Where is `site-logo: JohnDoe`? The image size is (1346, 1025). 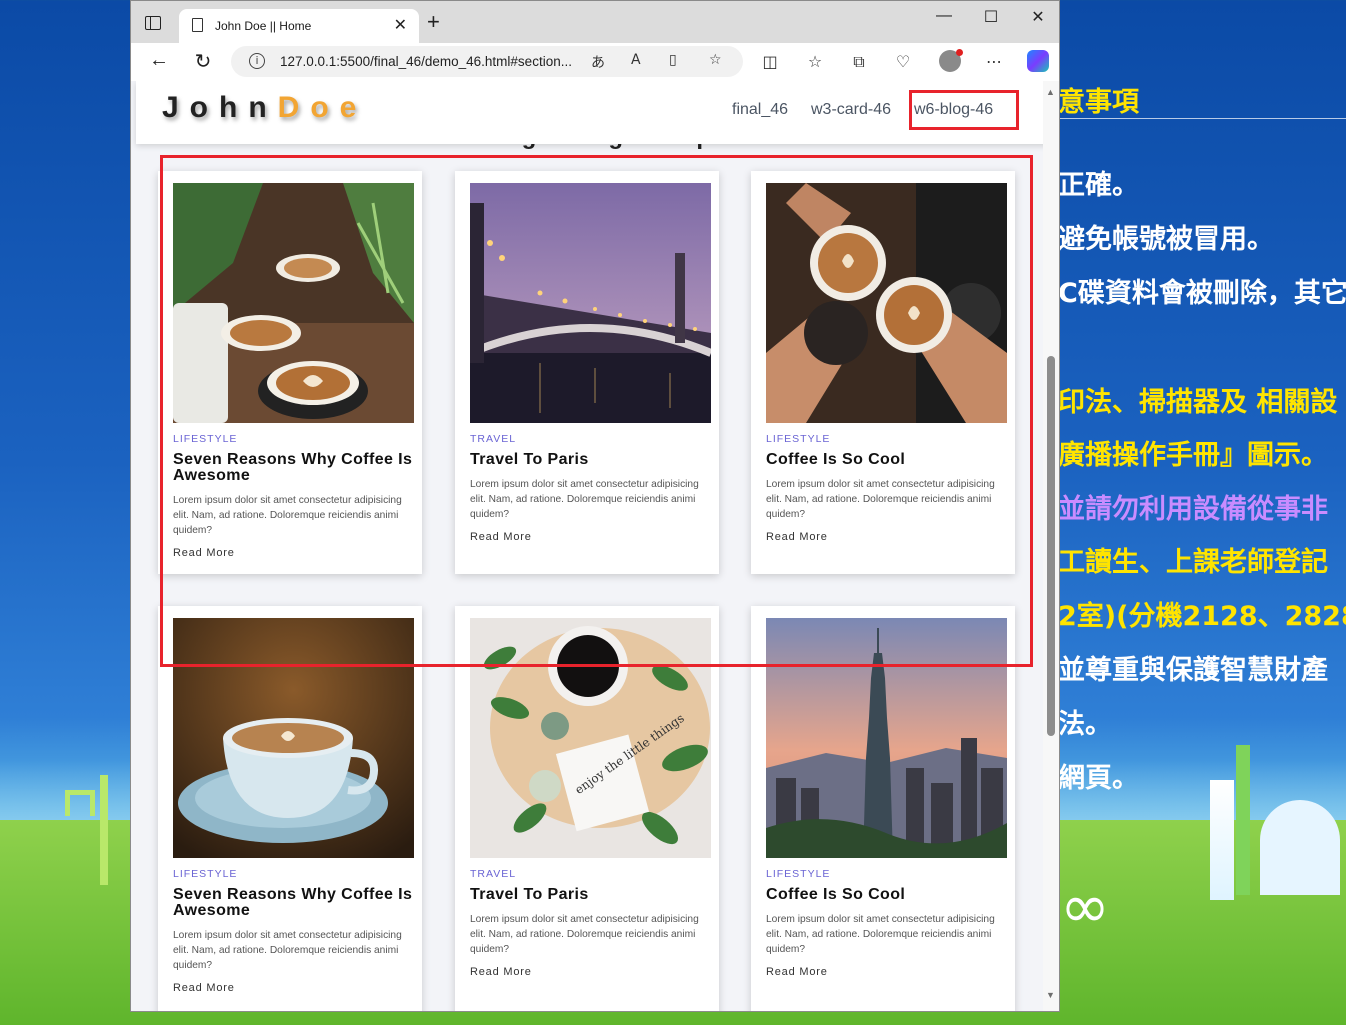 site-logo: JohnDoe is located at coordinates (264, 108).